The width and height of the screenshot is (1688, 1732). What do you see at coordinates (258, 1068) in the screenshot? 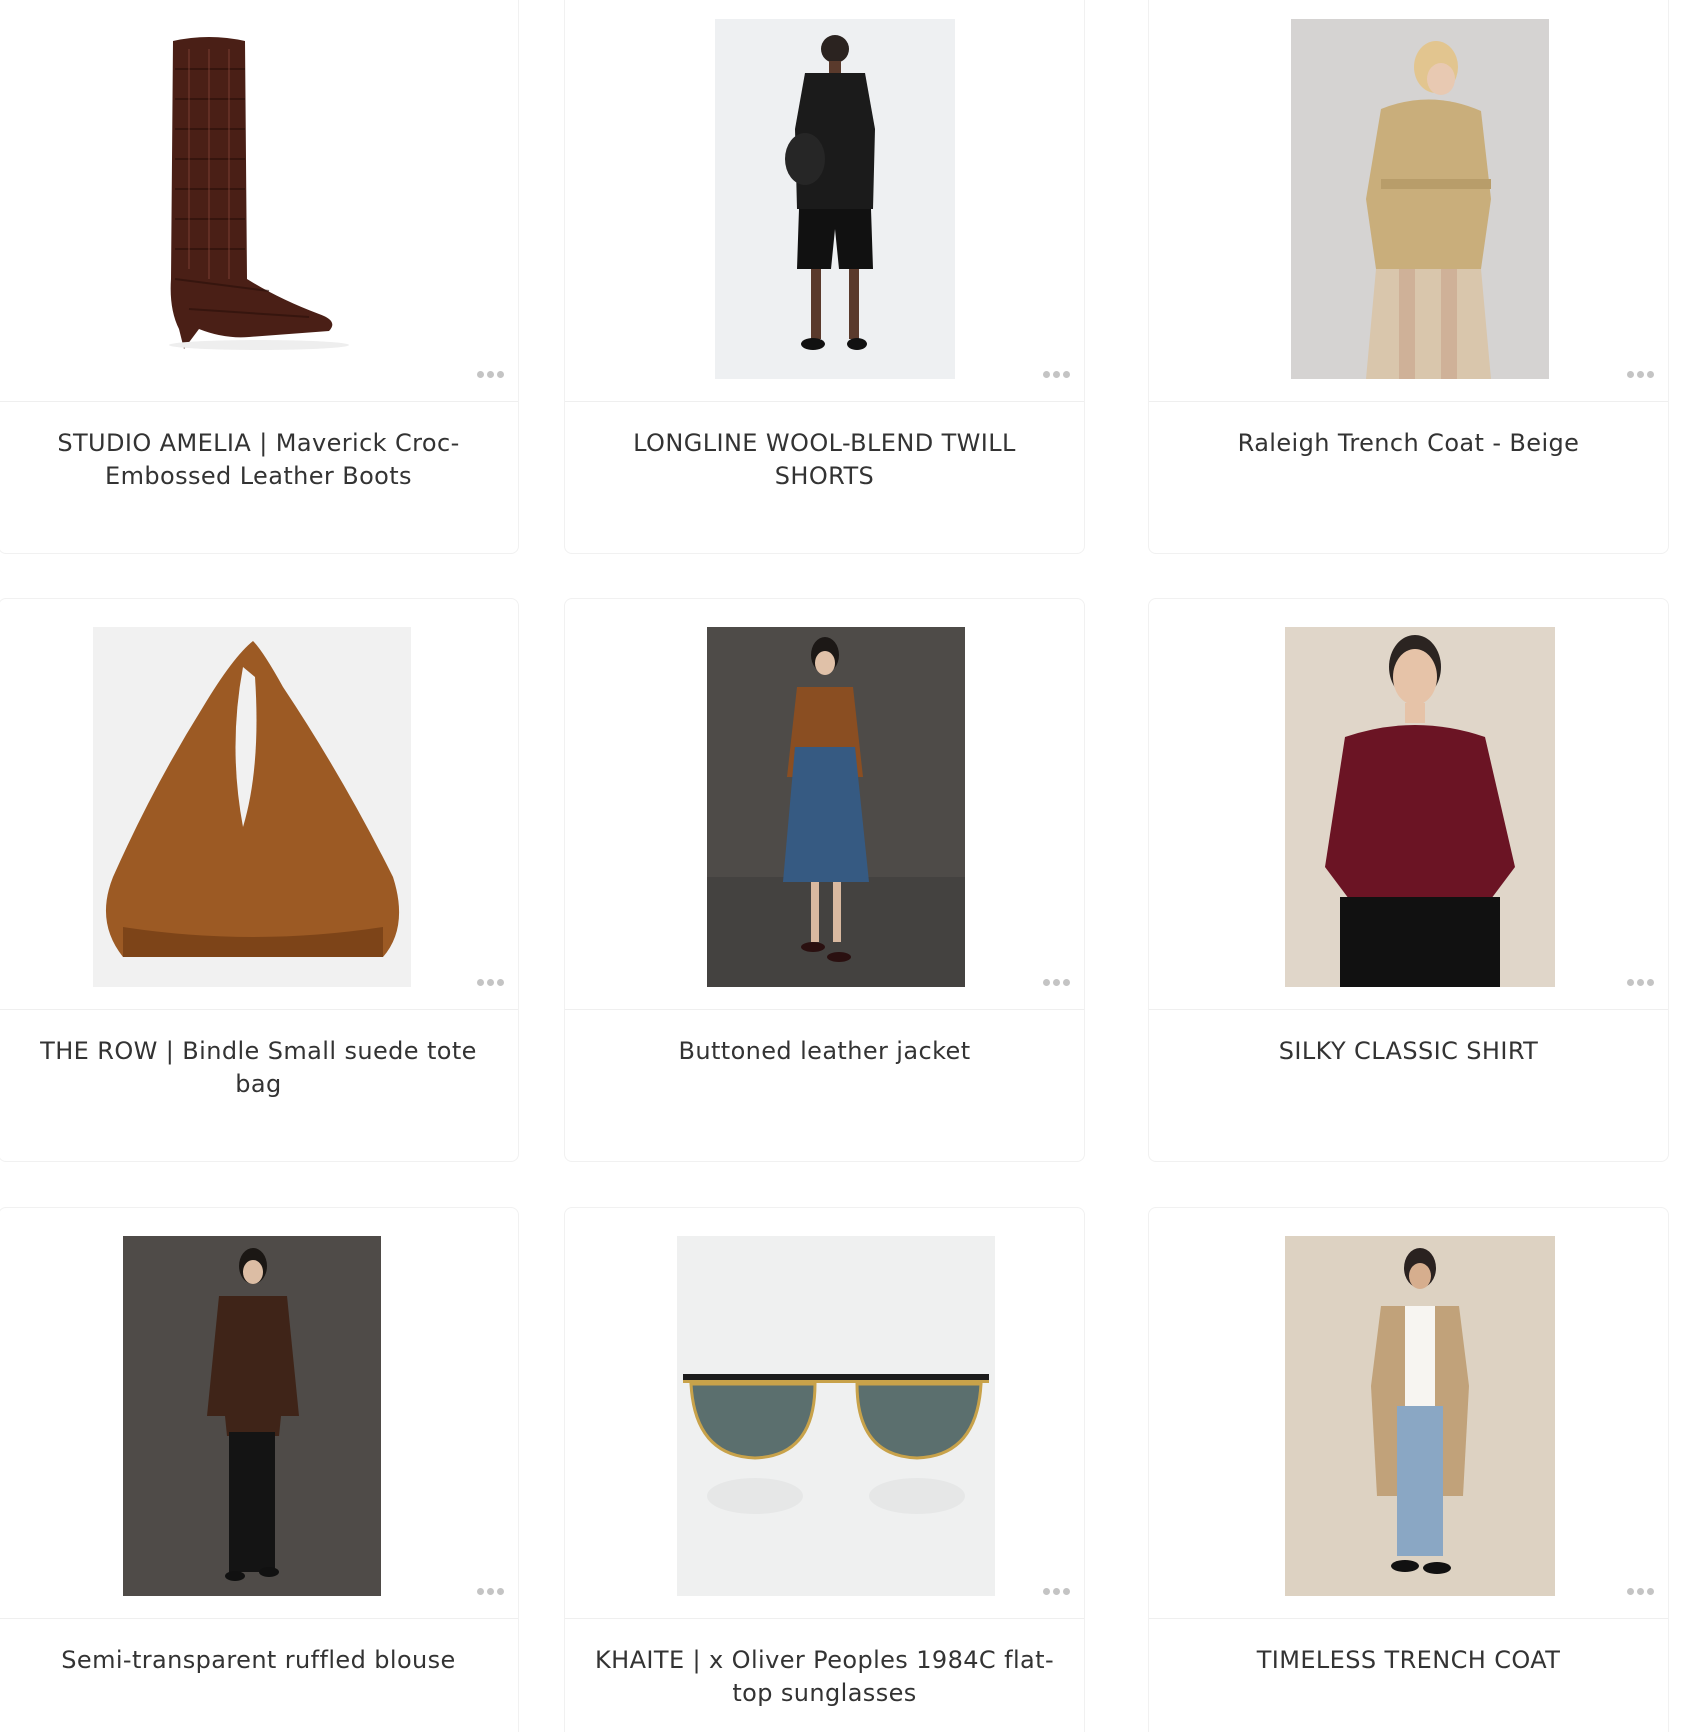
I see `product-title: THE ROW | Bindle Small suede tote bag` at bounding box center [258, 1068].